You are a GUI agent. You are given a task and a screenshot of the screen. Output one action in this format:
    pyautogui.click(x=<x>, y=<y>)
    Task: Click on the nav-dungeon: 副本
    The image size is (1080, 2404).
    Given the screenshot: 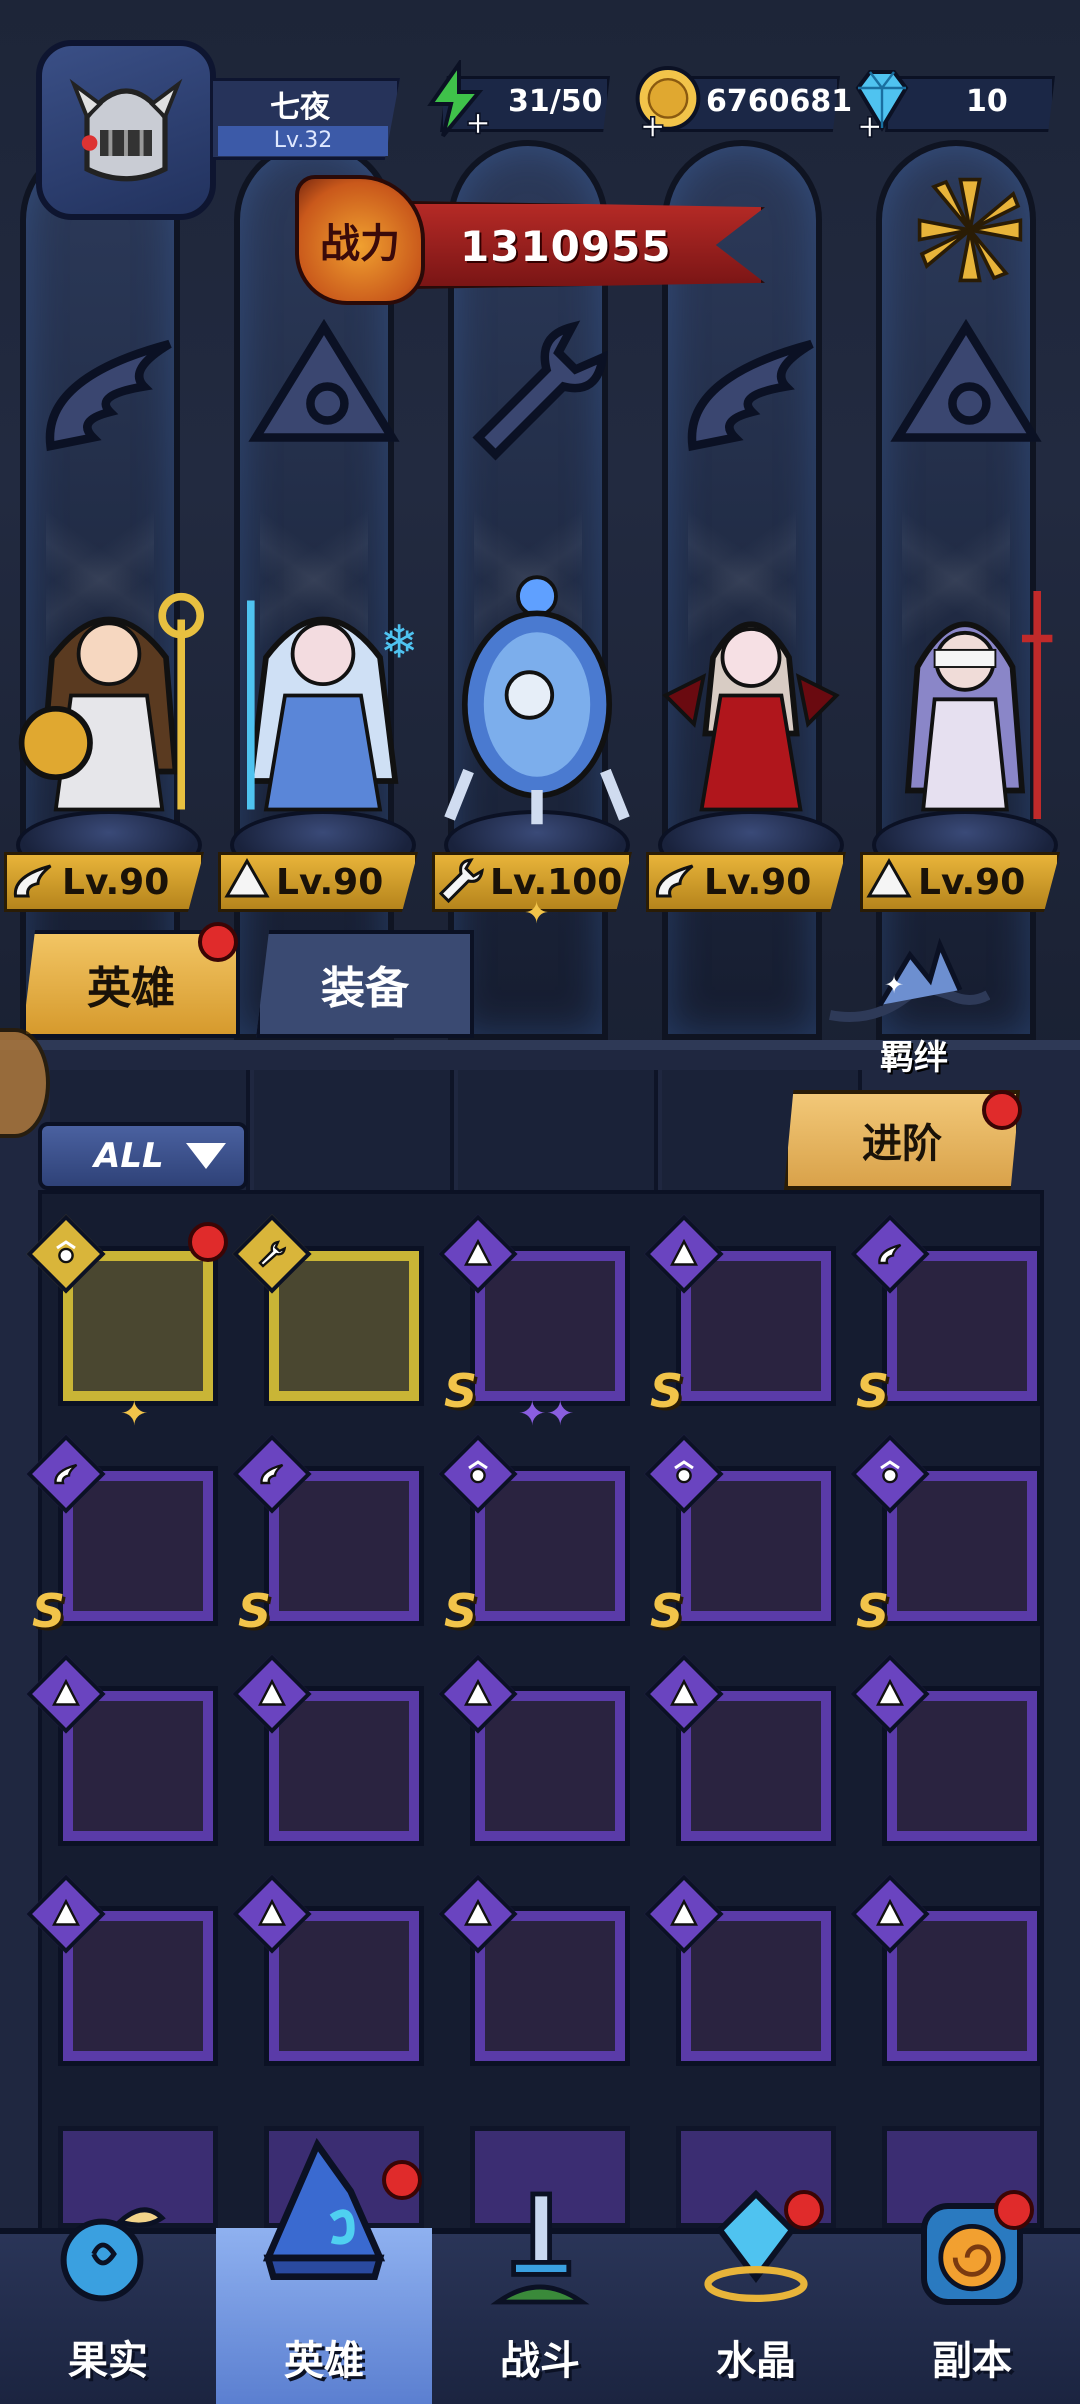 What is the action you would take?
    pyautogui.click(x=972, y=2303)
    